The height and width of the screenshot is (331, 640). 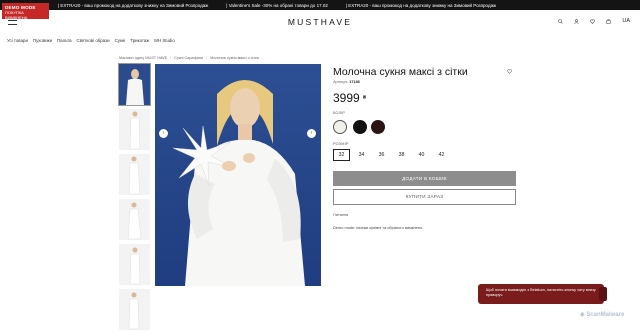 I want to click on user-icon, so click(x=577, y=21).